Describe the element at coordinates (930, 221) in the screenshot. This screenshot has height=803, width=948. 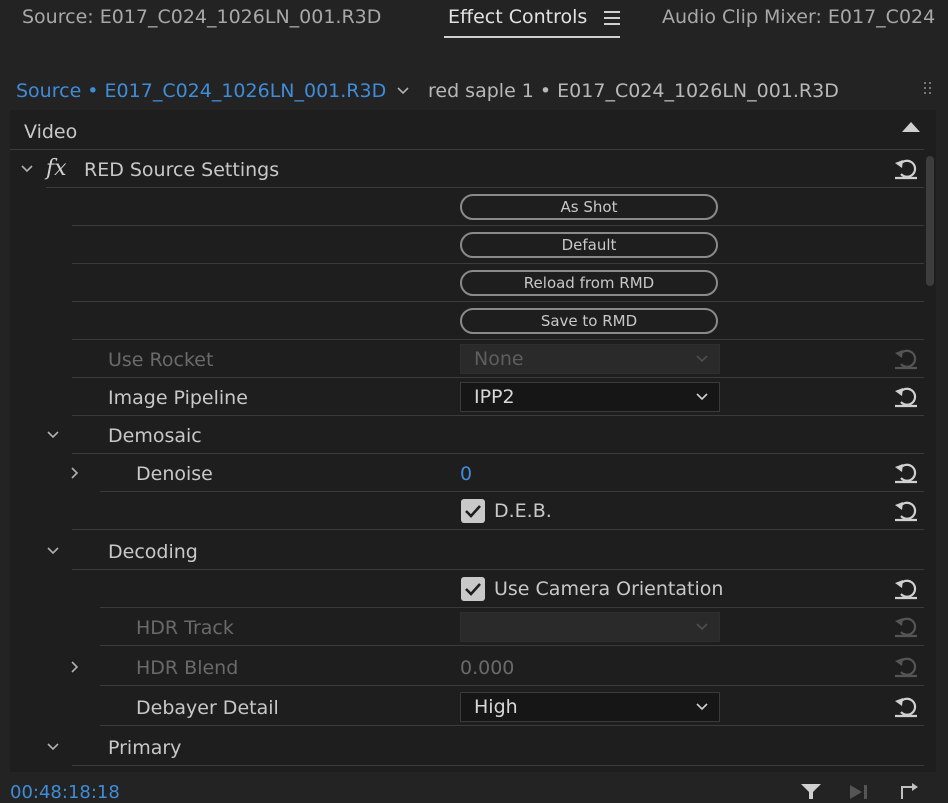
I see `scrollbar-thumb` at that location.